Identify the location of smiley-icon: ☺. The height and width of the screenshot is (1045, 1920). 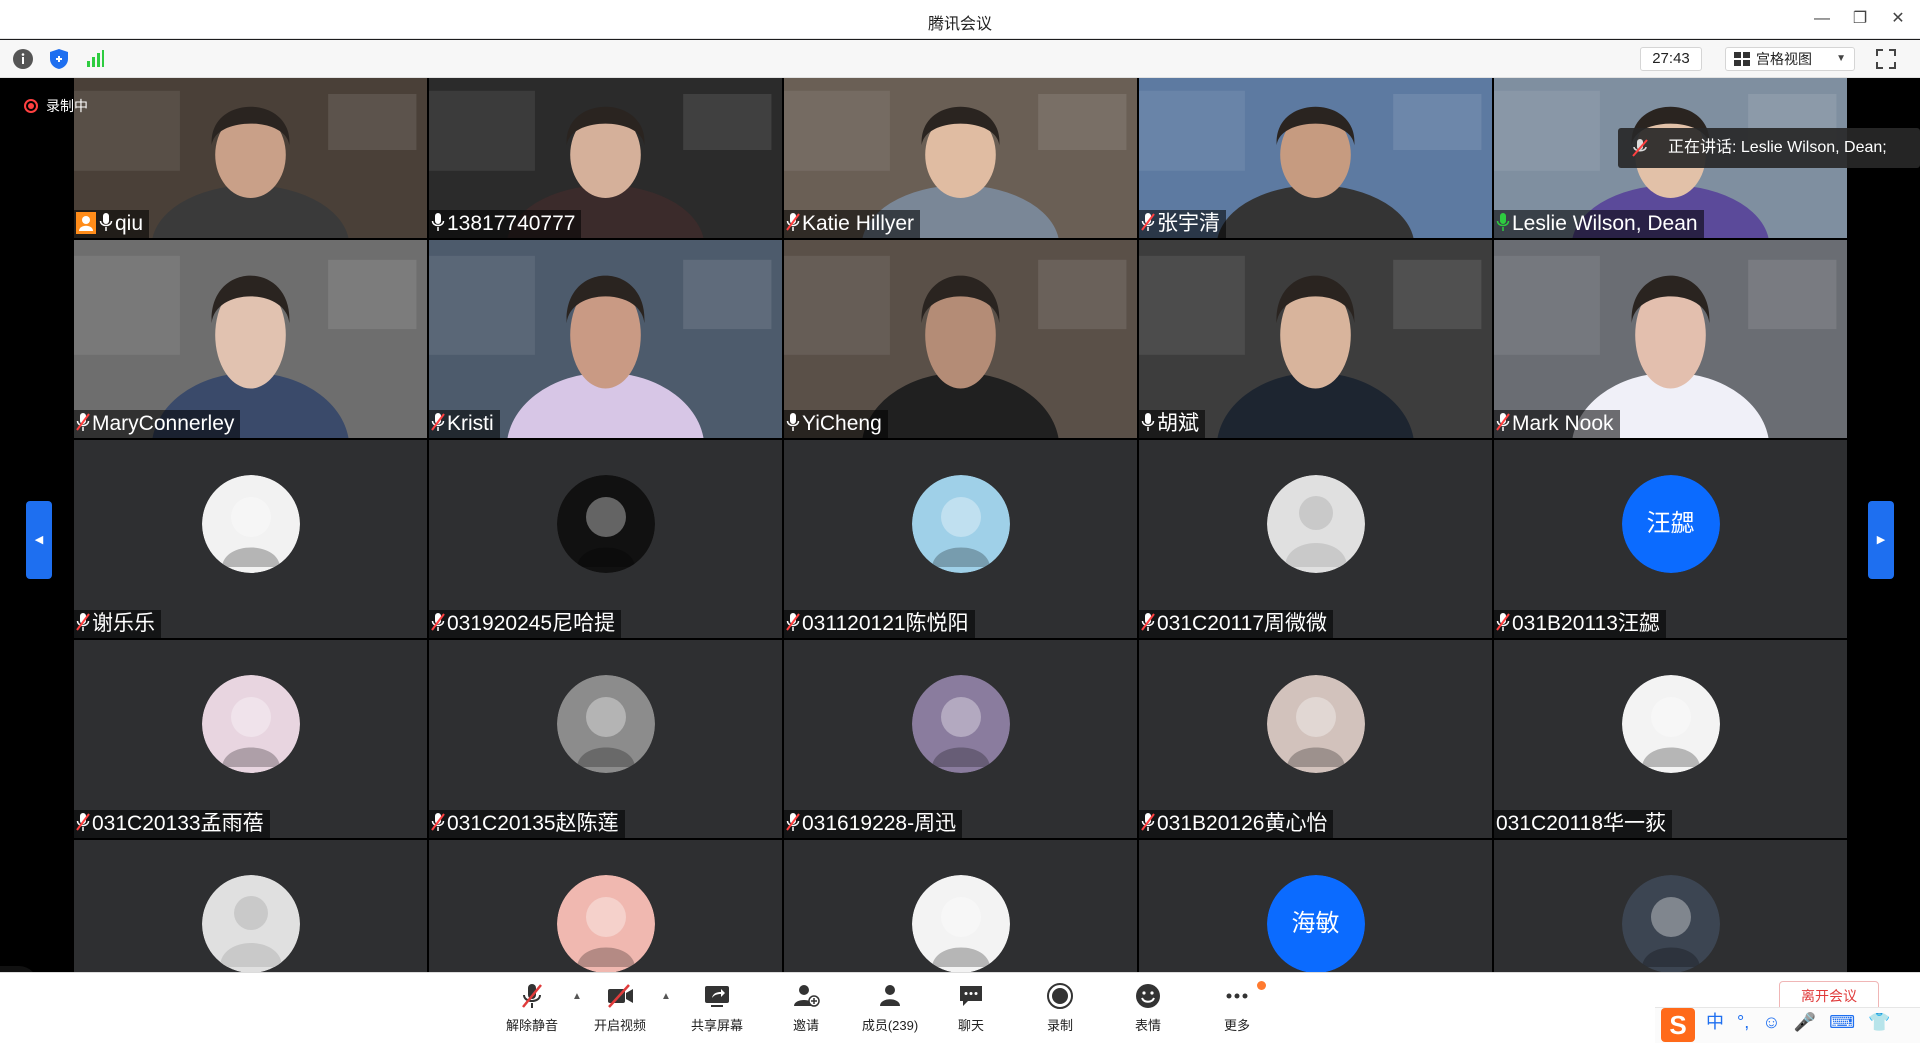
(1771, 1022).